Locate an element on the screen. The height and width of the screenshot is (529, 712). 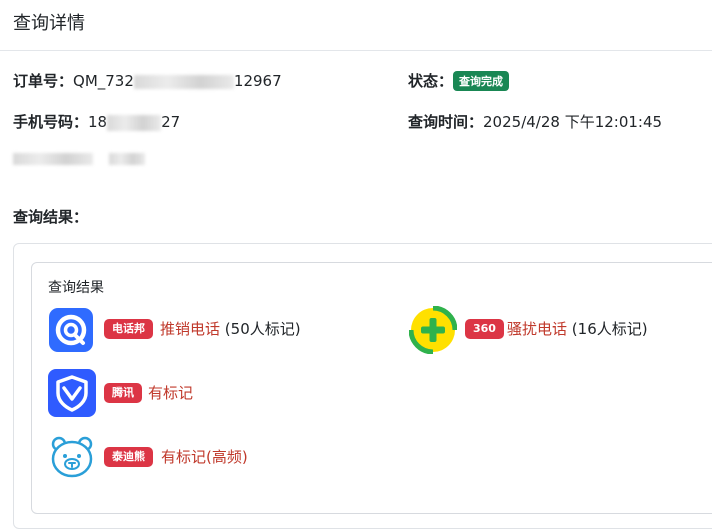
result-item: 有标记(高频) is located at coordinates (204, 456).